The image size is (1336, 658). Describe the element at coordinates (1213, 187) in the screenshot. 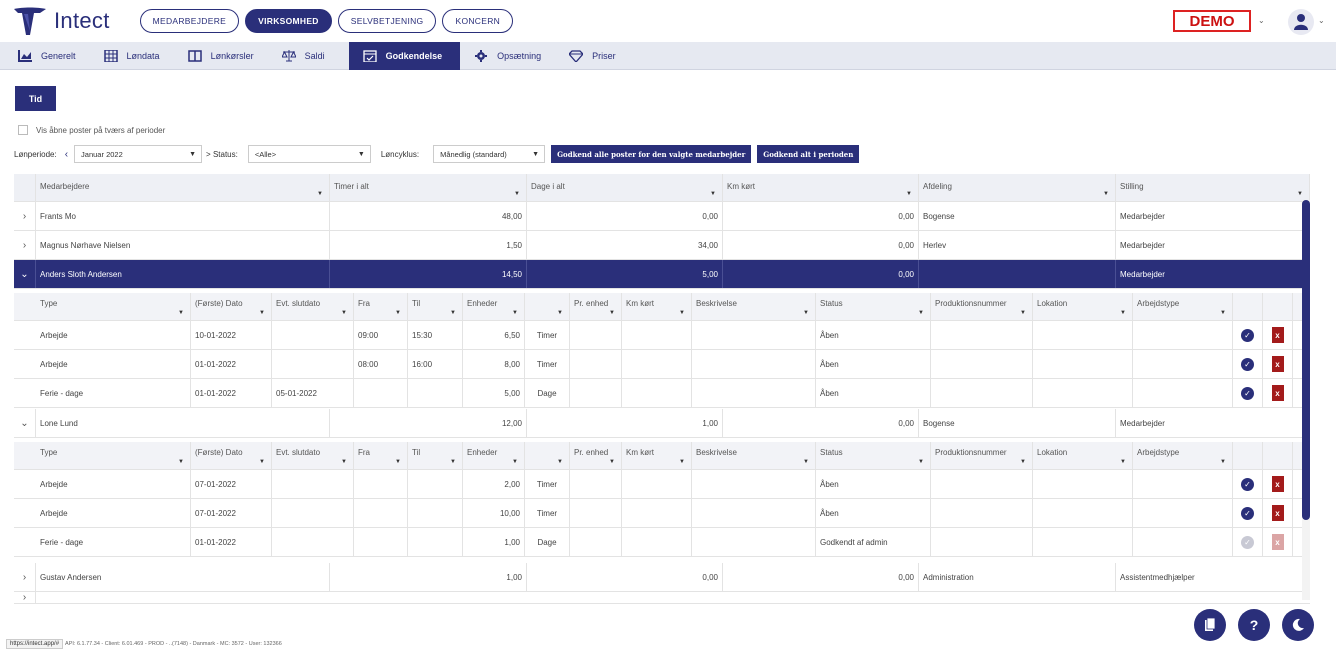

I see `header-stilling: Stilling ▼` at that location.